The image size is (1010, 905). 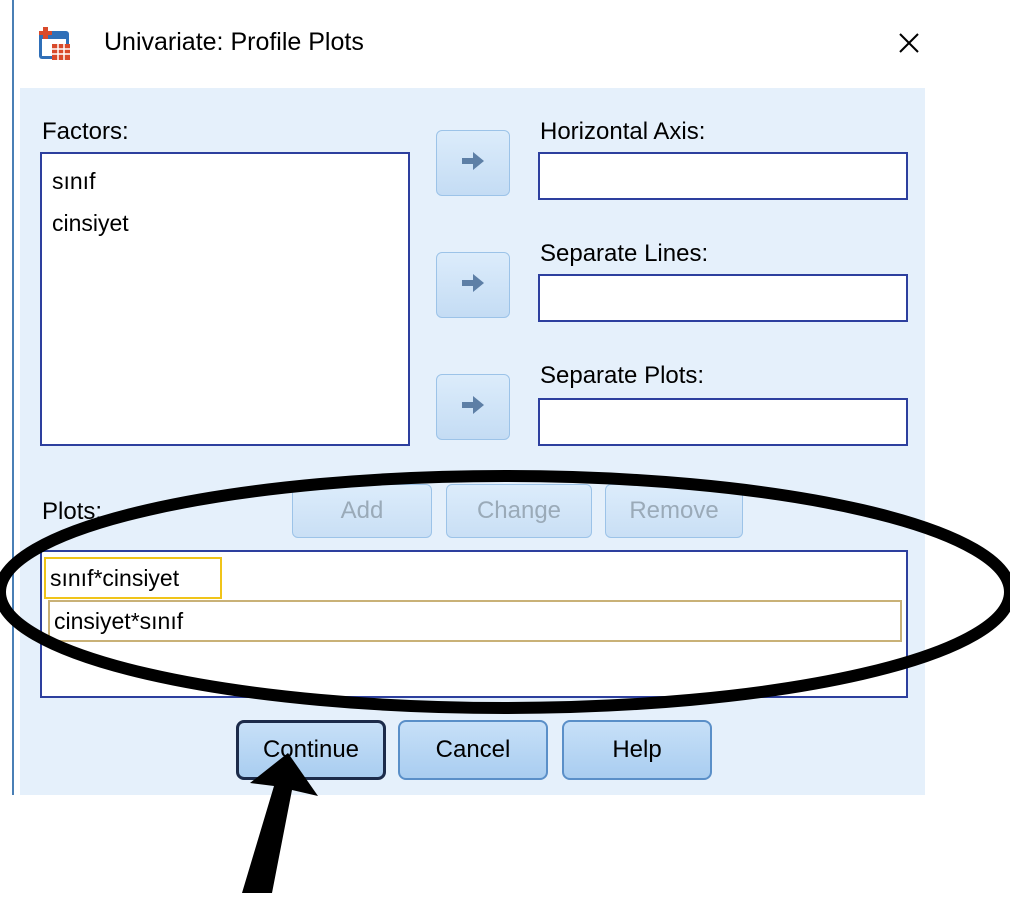 What do you see at coordinates (225, 299) in the screenshot?
I see `factors-list: sınıf cinsiyet` at bounding box center [225, 299].